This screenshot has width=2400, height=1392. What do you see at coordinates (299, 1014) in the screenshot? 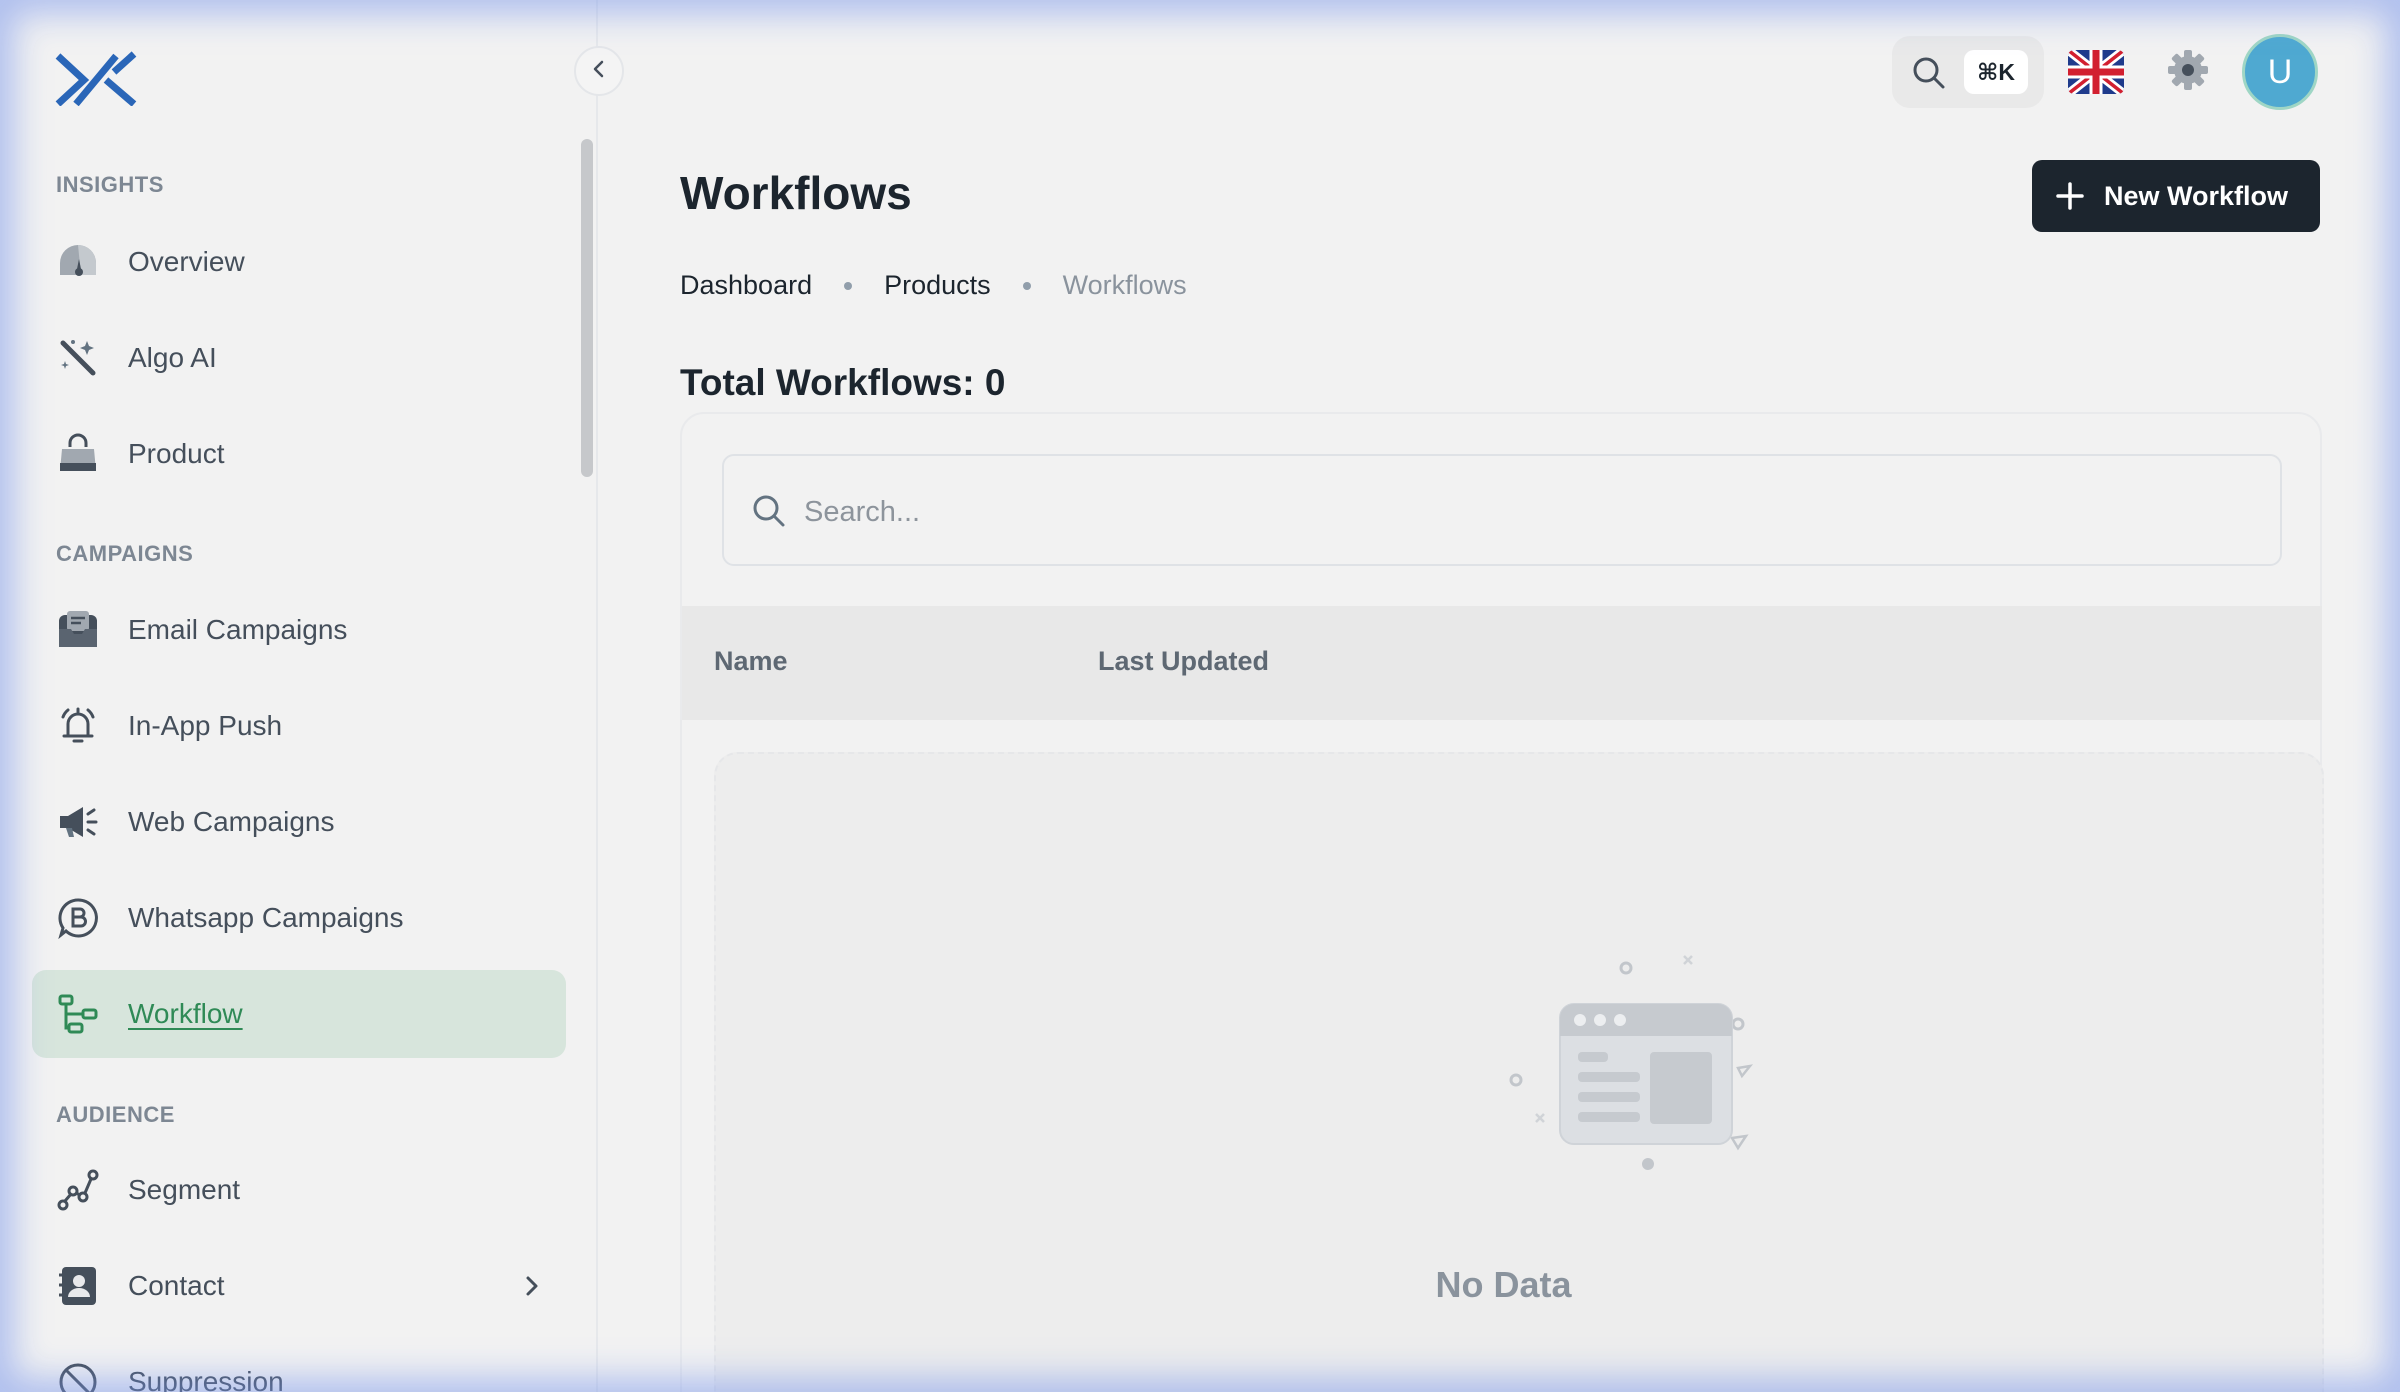
I see `sidebar-item-workflow: Workflow` at bounding box center [299, 1014].